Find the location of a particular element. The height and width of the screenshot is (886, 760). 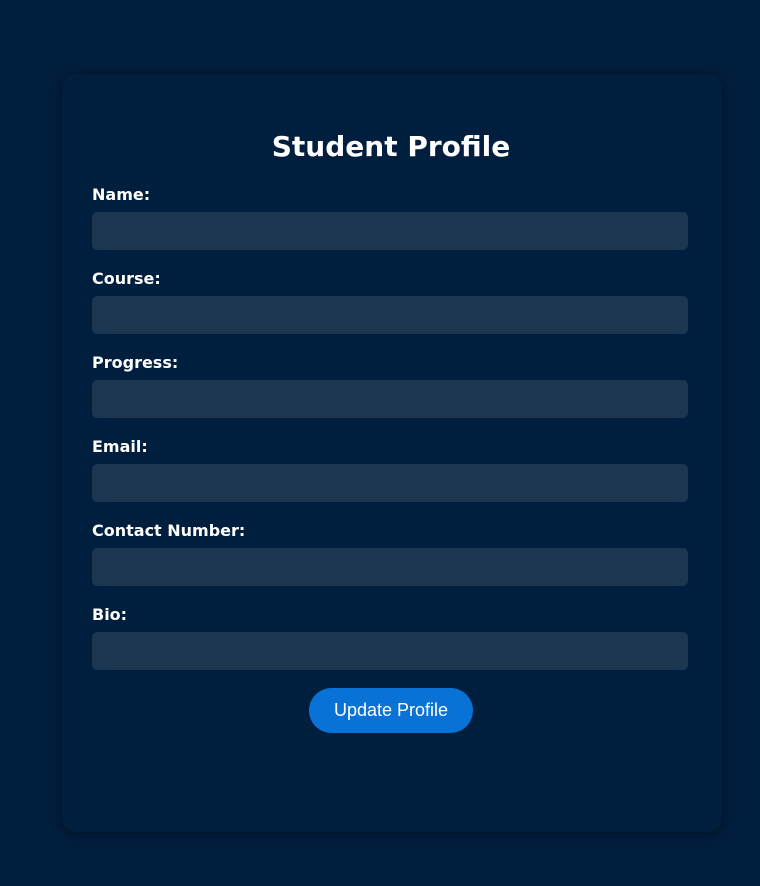

course-field-group: Course: is located at coordinates (391, 301).